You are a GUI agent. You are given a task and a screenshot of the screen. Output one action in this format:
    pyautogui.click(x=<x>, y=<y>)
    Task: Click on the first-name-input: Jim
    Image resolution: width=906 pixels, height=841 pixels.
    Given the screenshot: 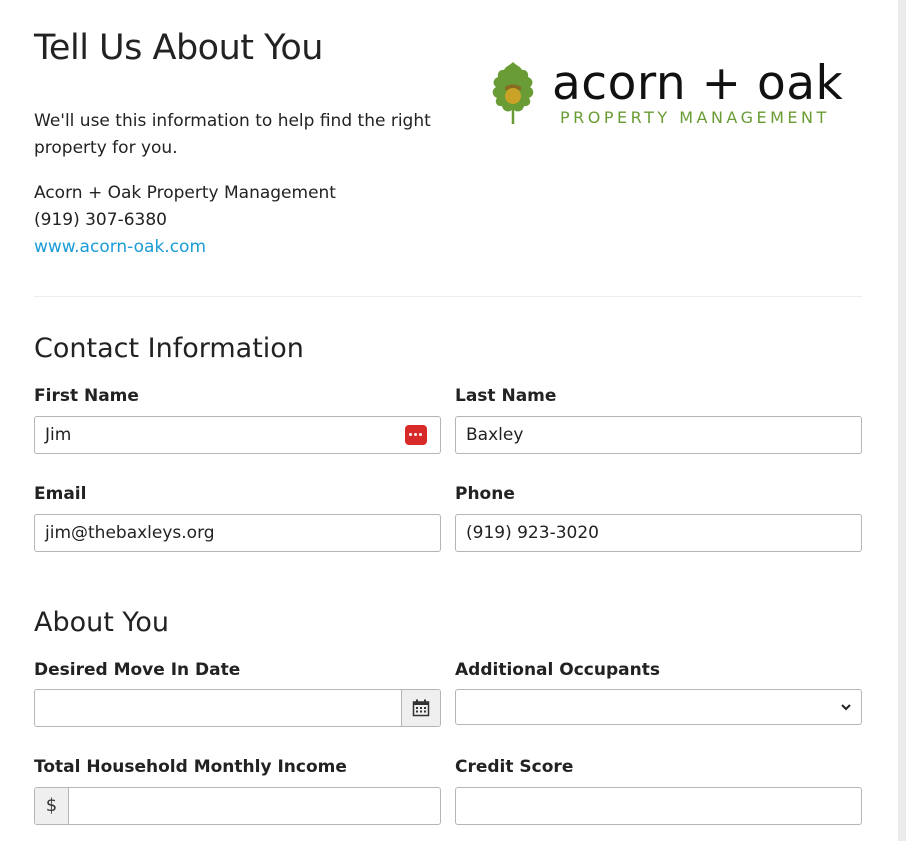 What is the action you would take?
    pyautogui.click(x=237, y=435)
    